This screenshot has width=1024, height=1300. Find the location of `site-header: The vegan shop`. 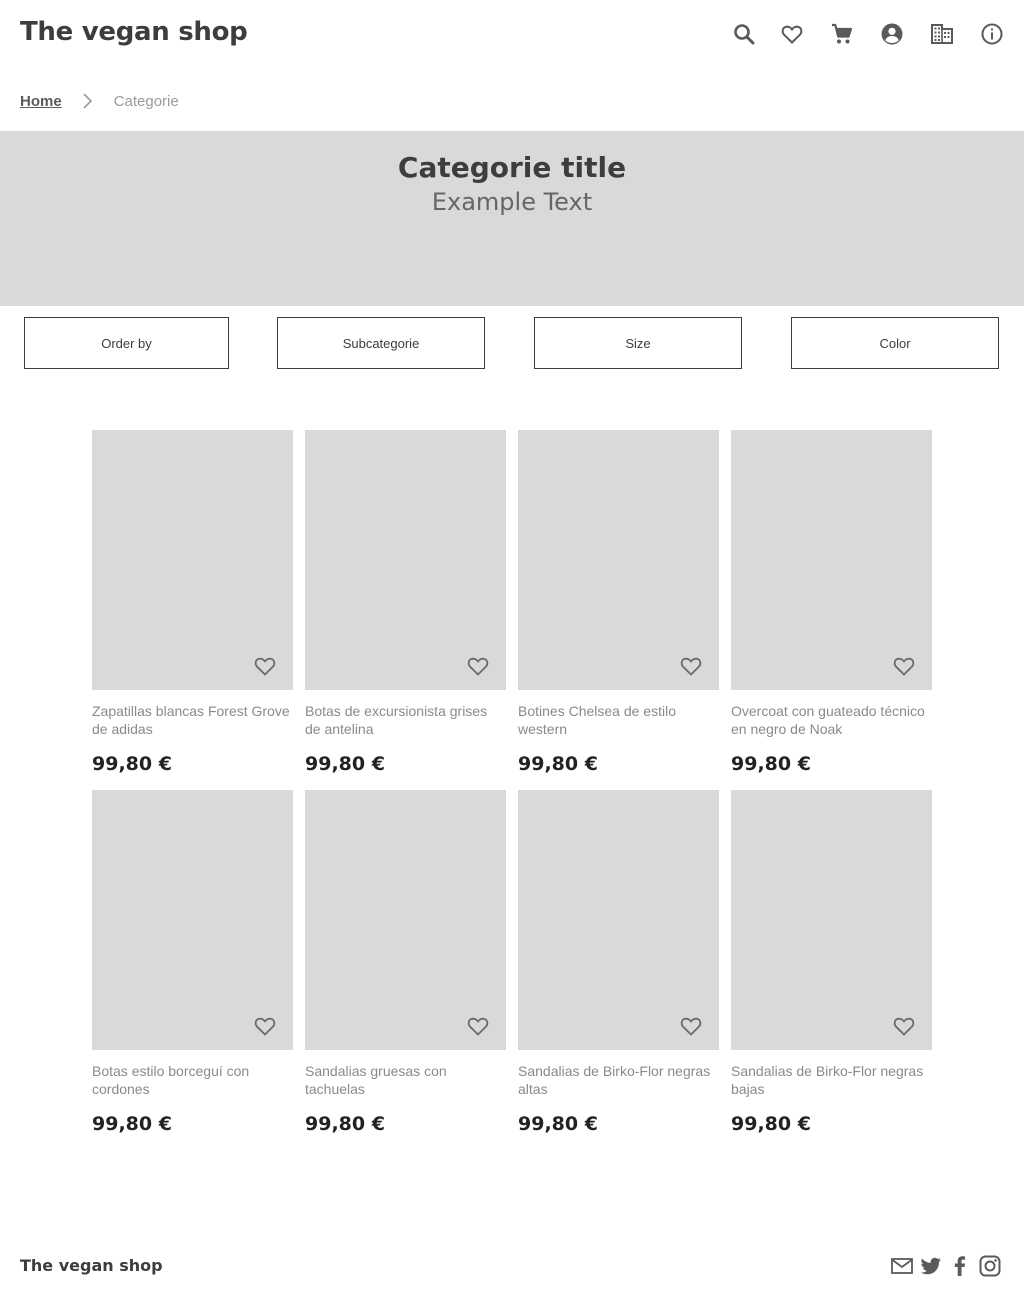

site-header: The vegan shop is located at coordinates (512, 35).